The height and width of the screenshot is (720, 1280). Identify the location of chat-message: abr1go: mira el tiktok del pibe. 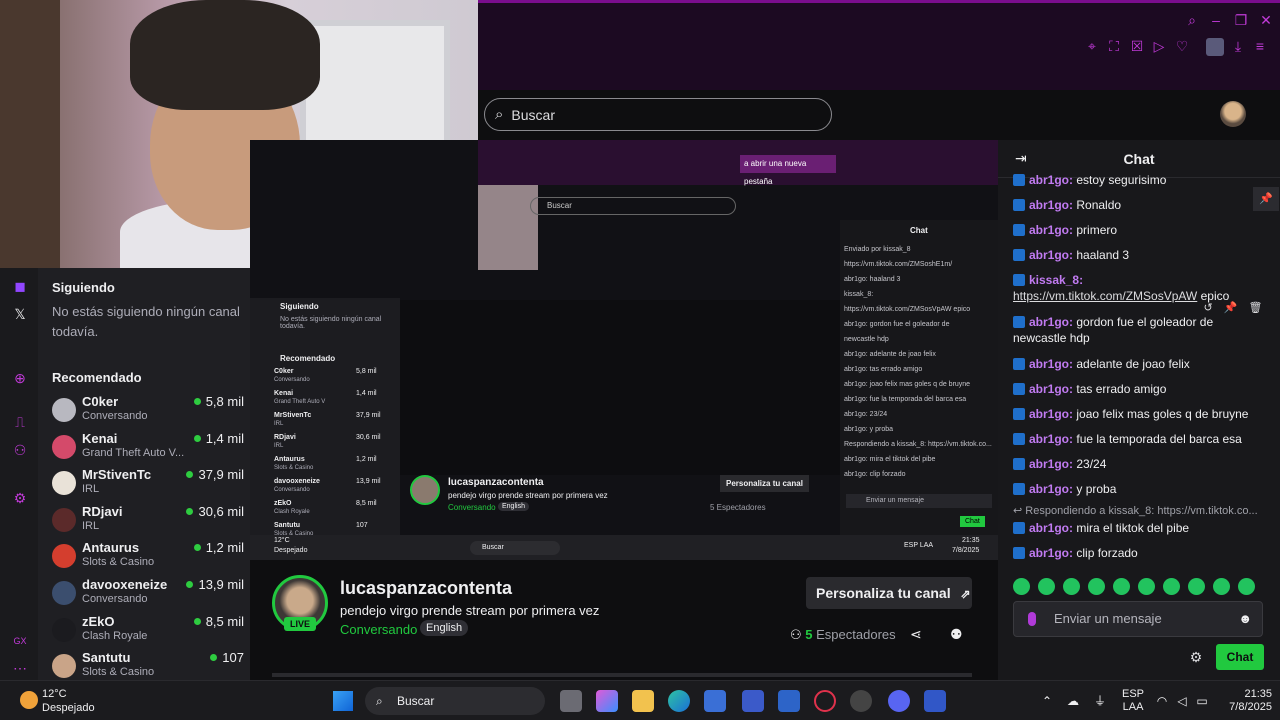
(1140, 528).